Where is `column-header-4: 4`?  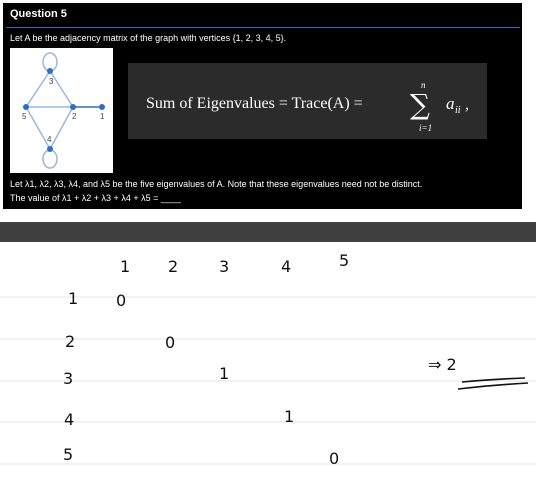 column-header-4: 4 is located at coordinates (286, 266).